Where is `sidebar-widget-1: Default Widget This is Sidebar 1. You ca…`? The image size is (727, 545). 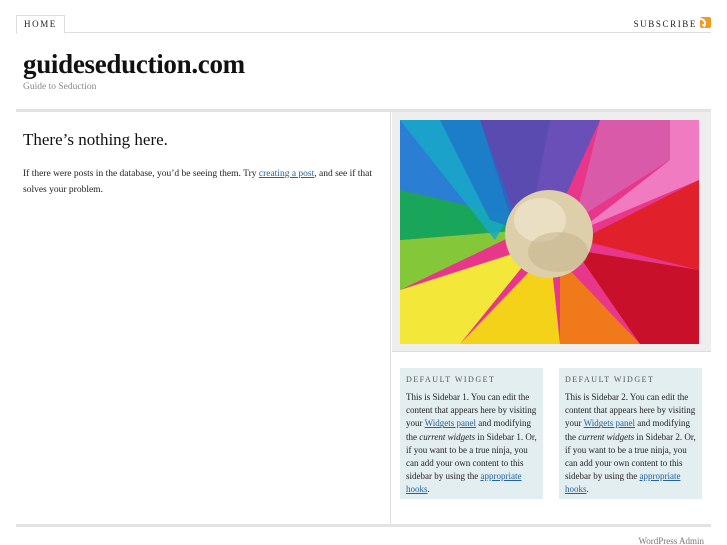
sidebar-widget-1: Default Widget This is Sidebar 1. You ca… is located at coordinates (471, 433).